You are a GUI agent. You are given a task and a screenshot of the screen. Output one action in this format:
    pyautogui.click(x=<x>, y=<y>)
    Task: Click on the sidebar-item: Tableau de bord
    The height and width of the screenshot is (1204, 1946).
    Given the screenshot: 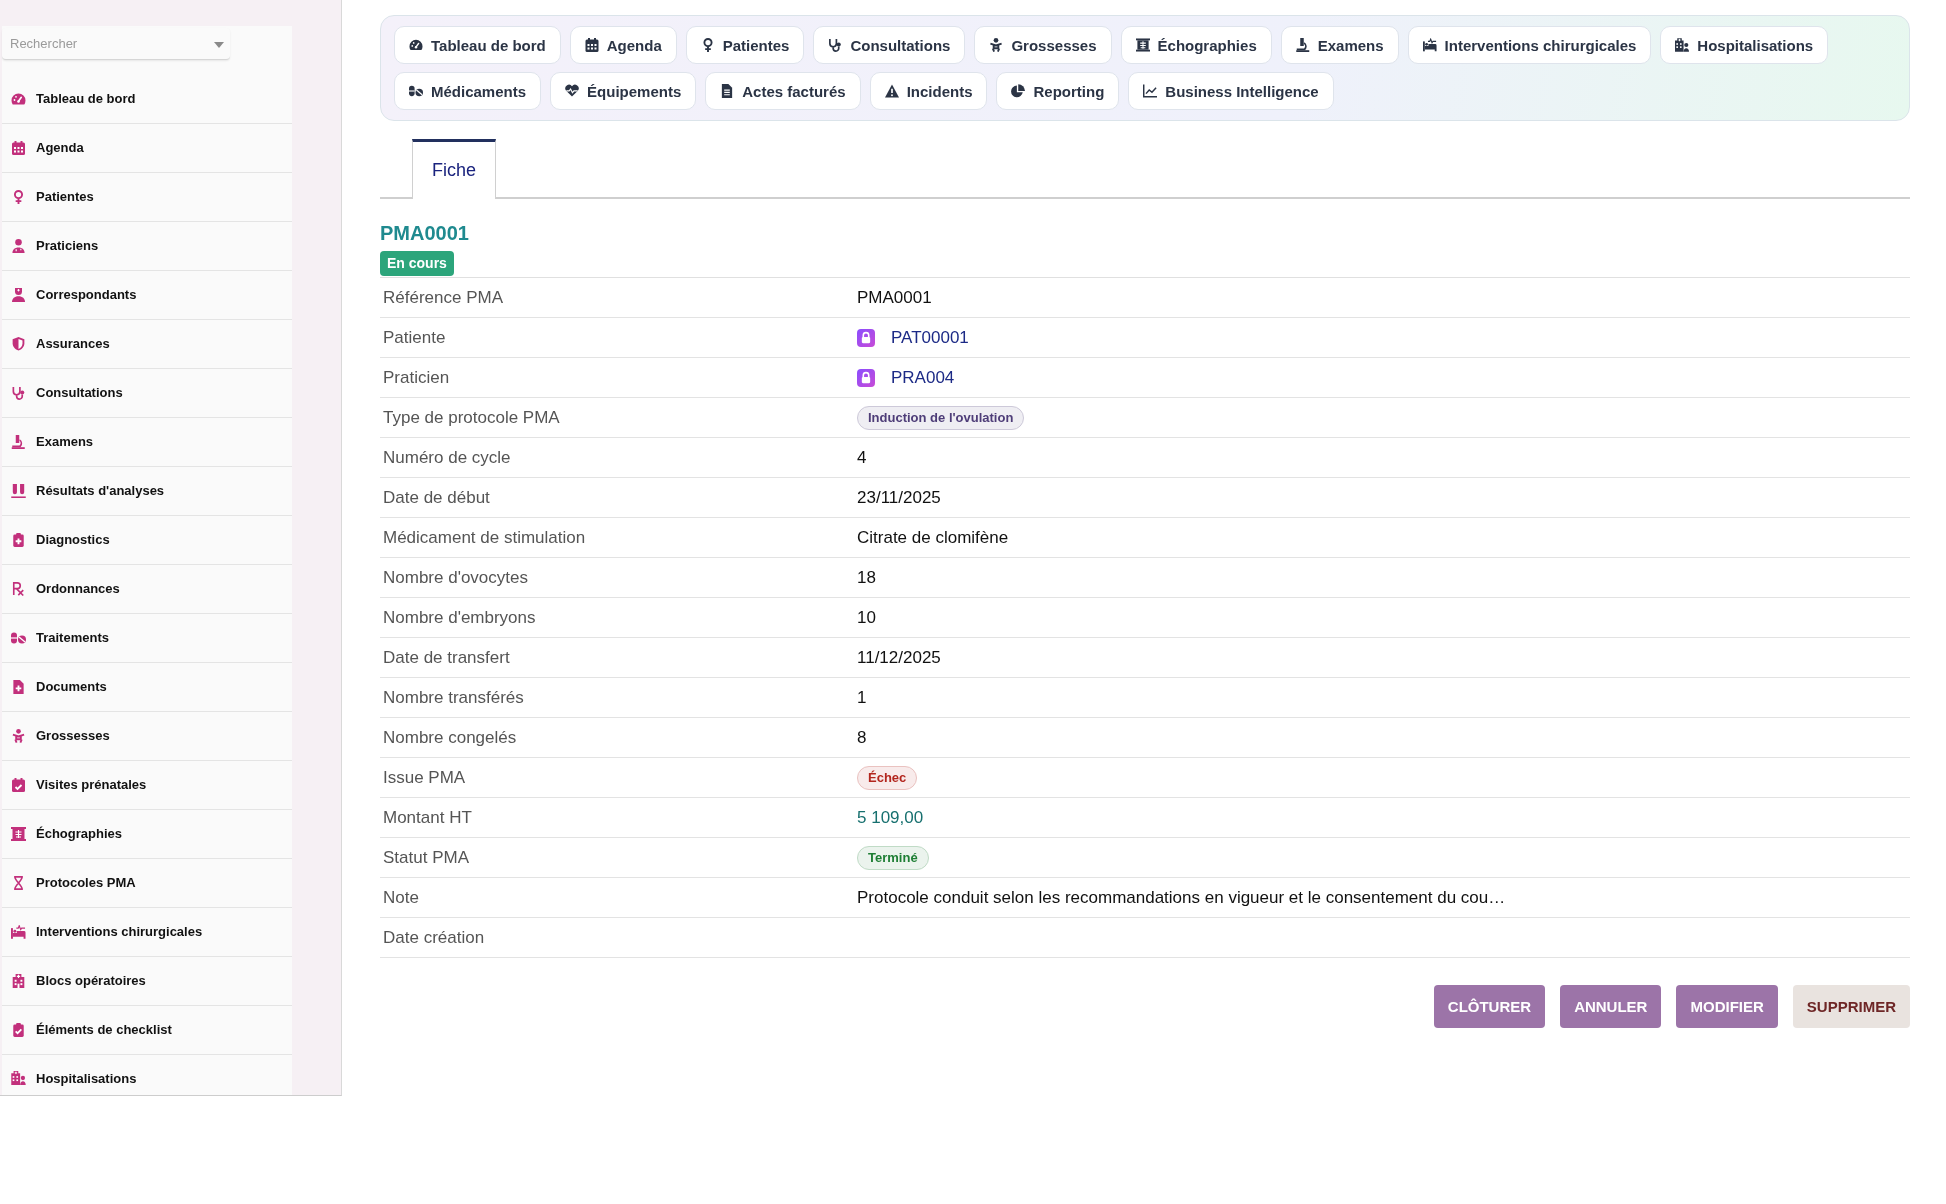 What is the action you would take?
    pyautogui.click(x=147, y=99)
    